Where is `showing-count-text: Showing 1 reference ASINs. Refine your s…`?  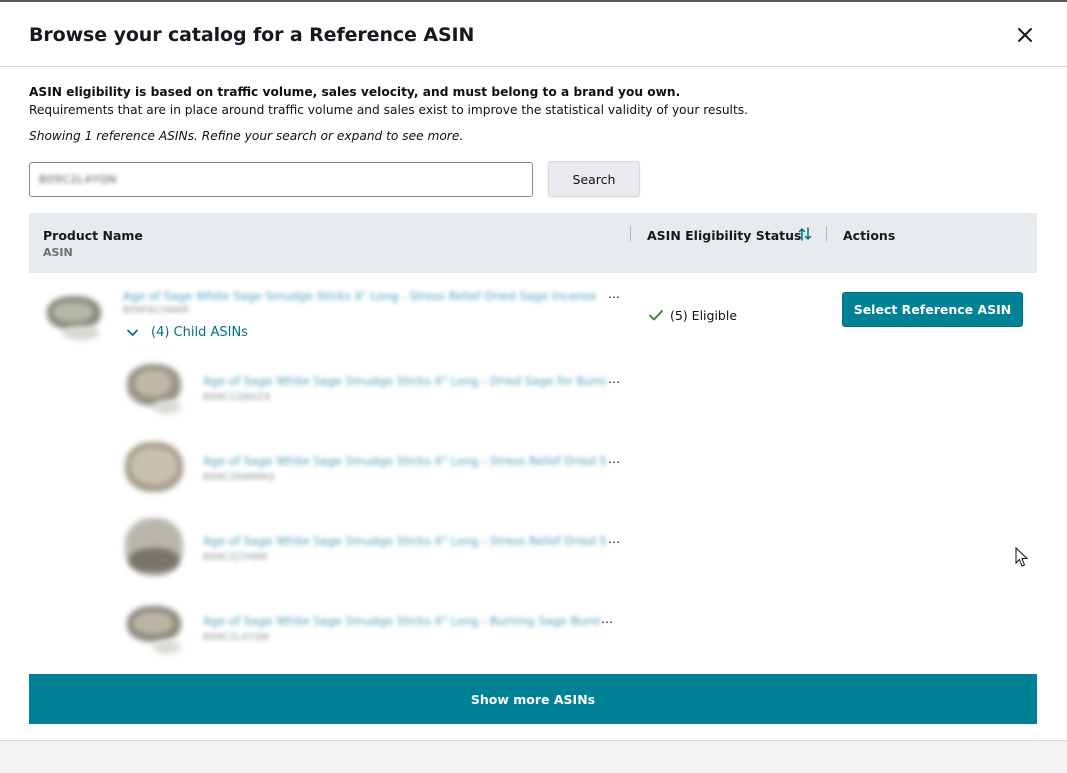
showing-count-text: Showing 1 reference ASINs. Refine your s… is located at coordinates (246, 136).